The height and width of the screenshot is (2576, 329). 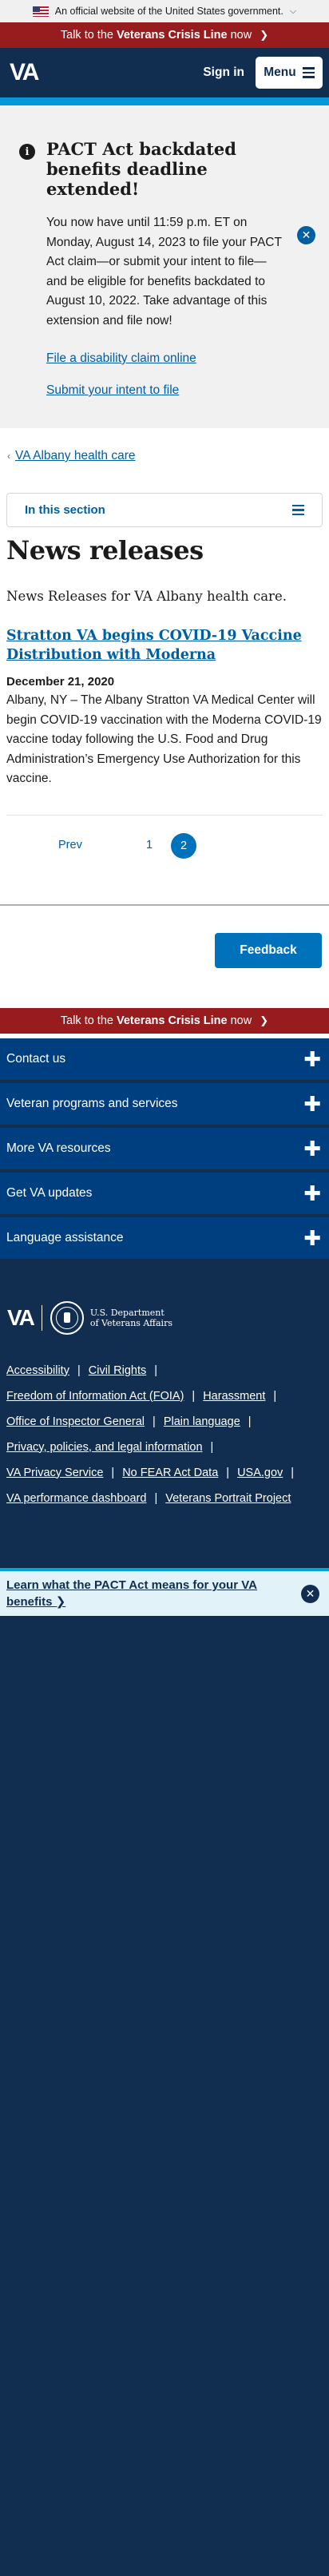 I want to click on page-2-current: 2, so click(x=183, y=846).